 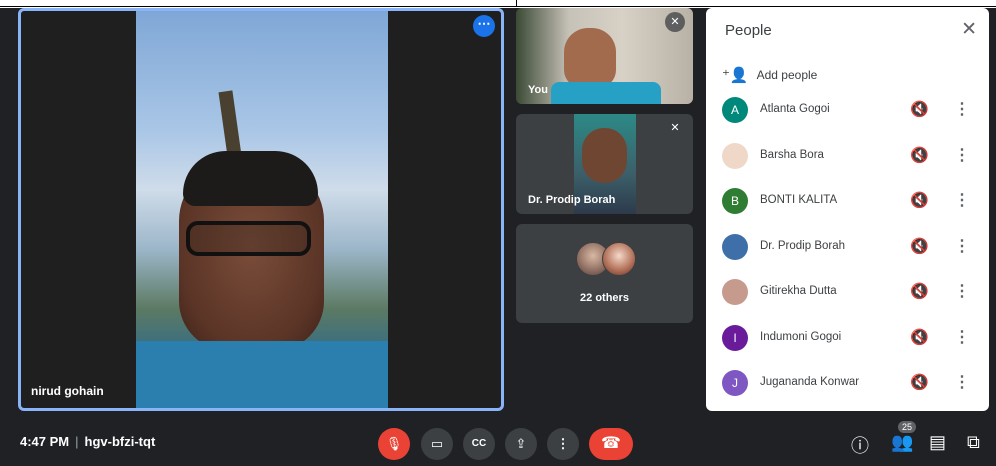 What do you see at coordinates (604, 155) in the screenshot?
I see `participant-person` at bounding box center [604, 155].